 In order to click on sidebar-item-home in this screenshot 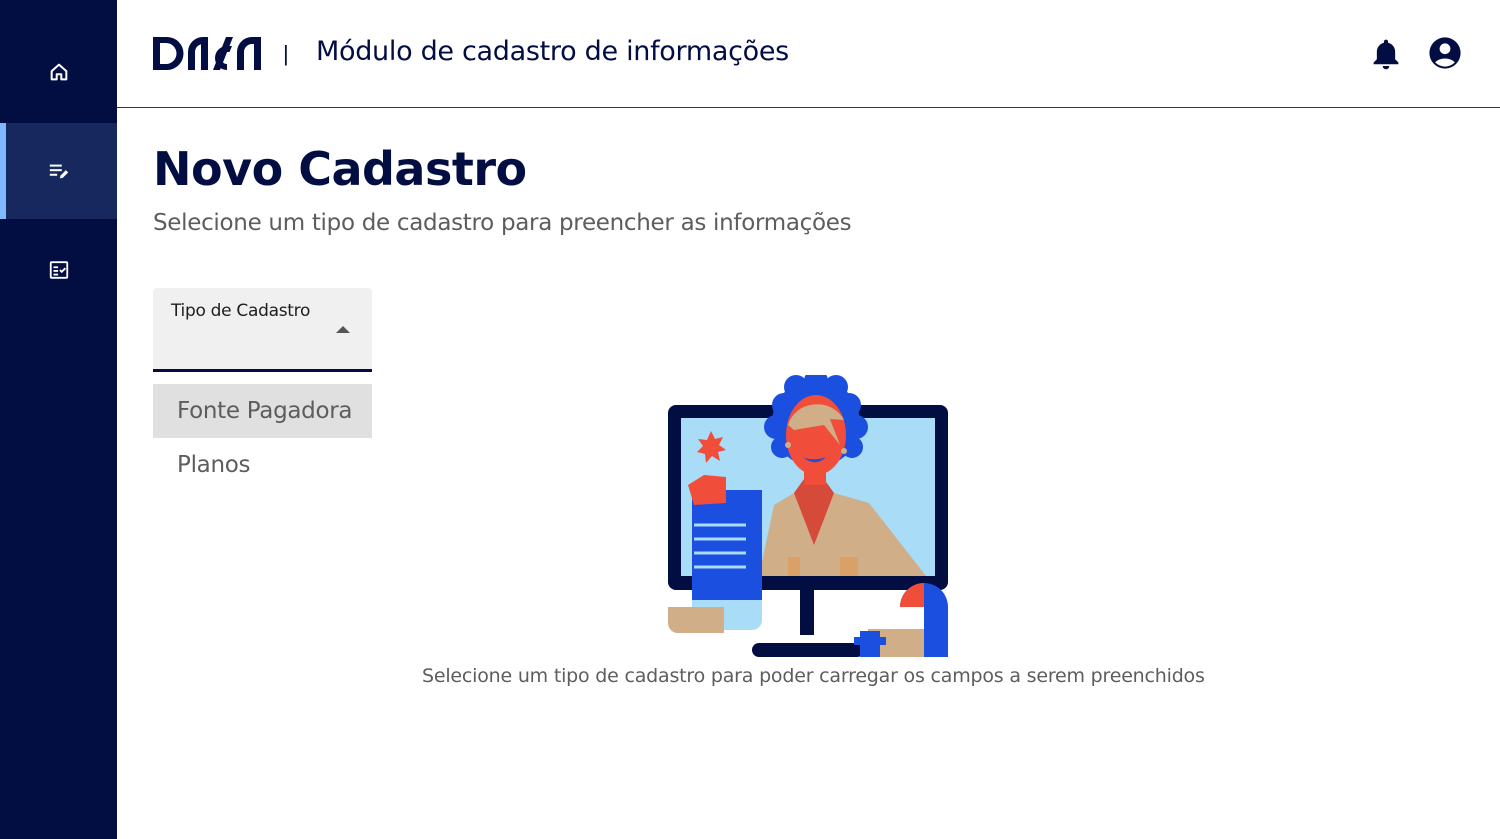, I will do `click(58, 72)`.